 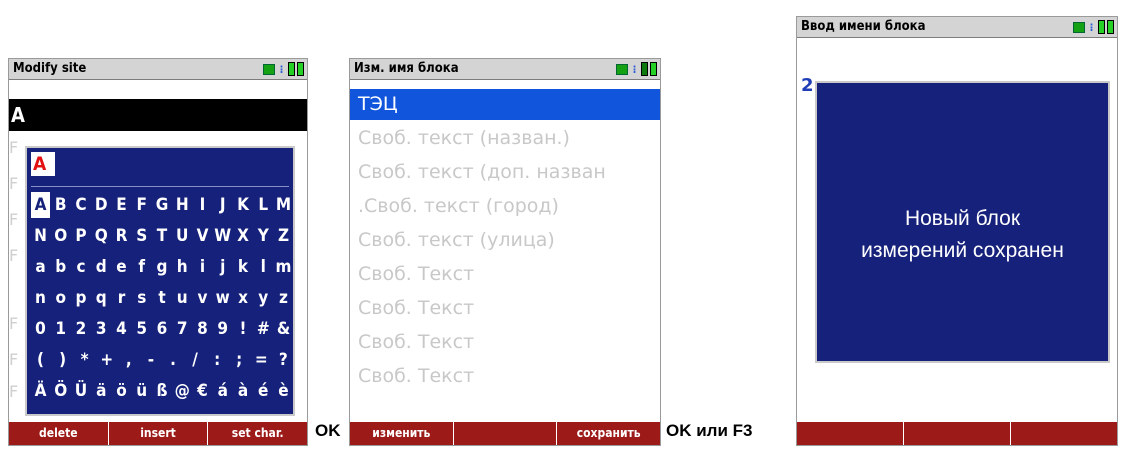 I want to click on keyboard-key: V, so click(x=202, y=236).